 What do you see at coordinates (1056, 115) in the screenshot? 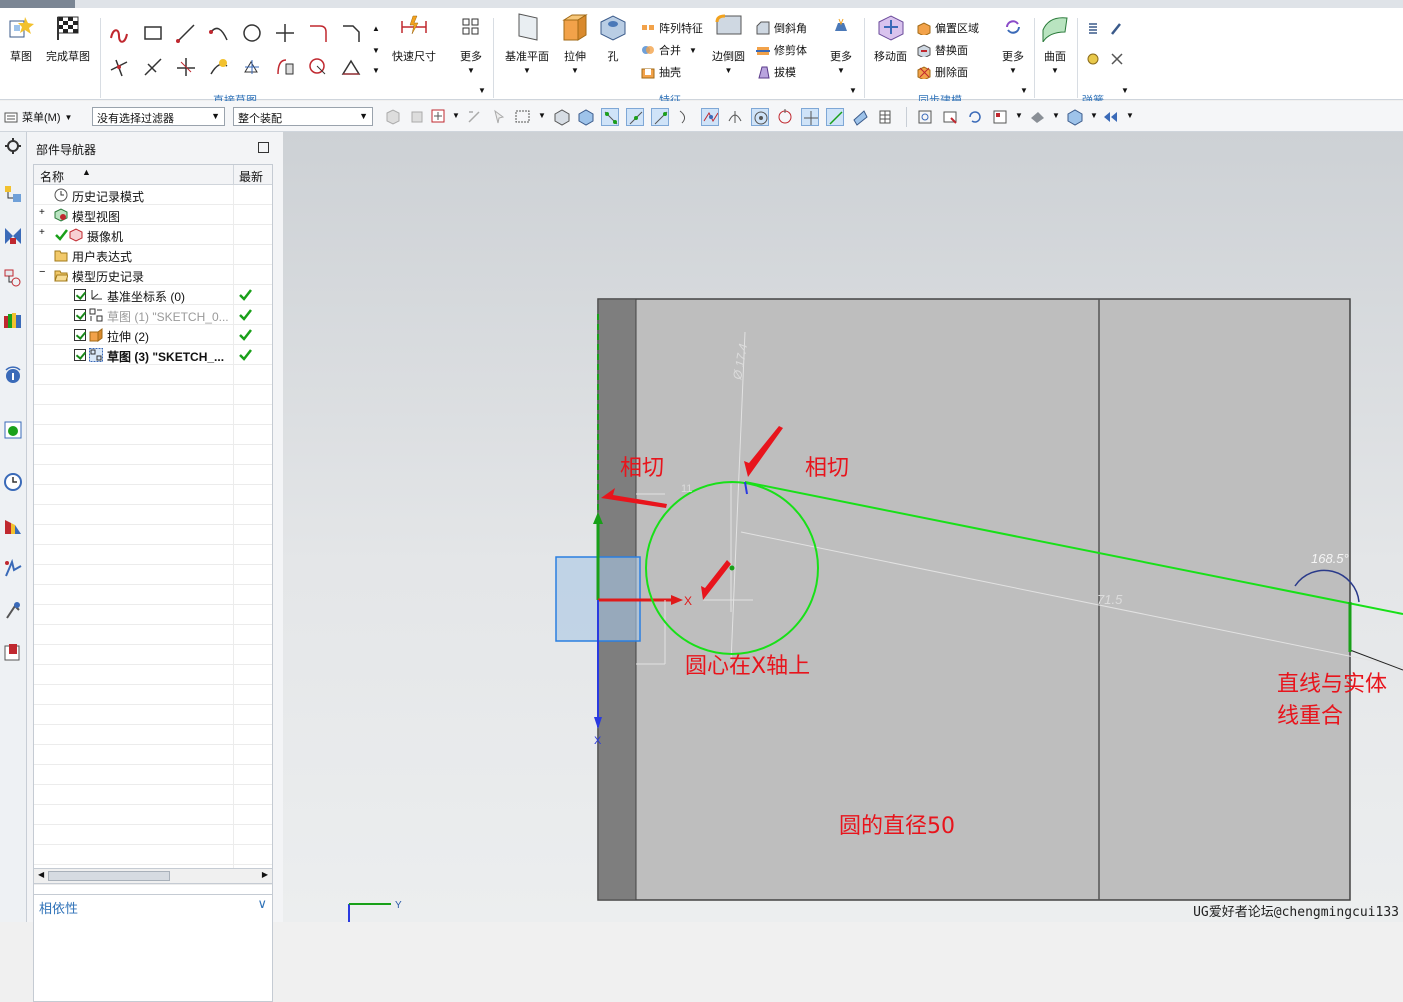
I see `render-style-dropdown: ▼` at bounding box center [1056, 115].